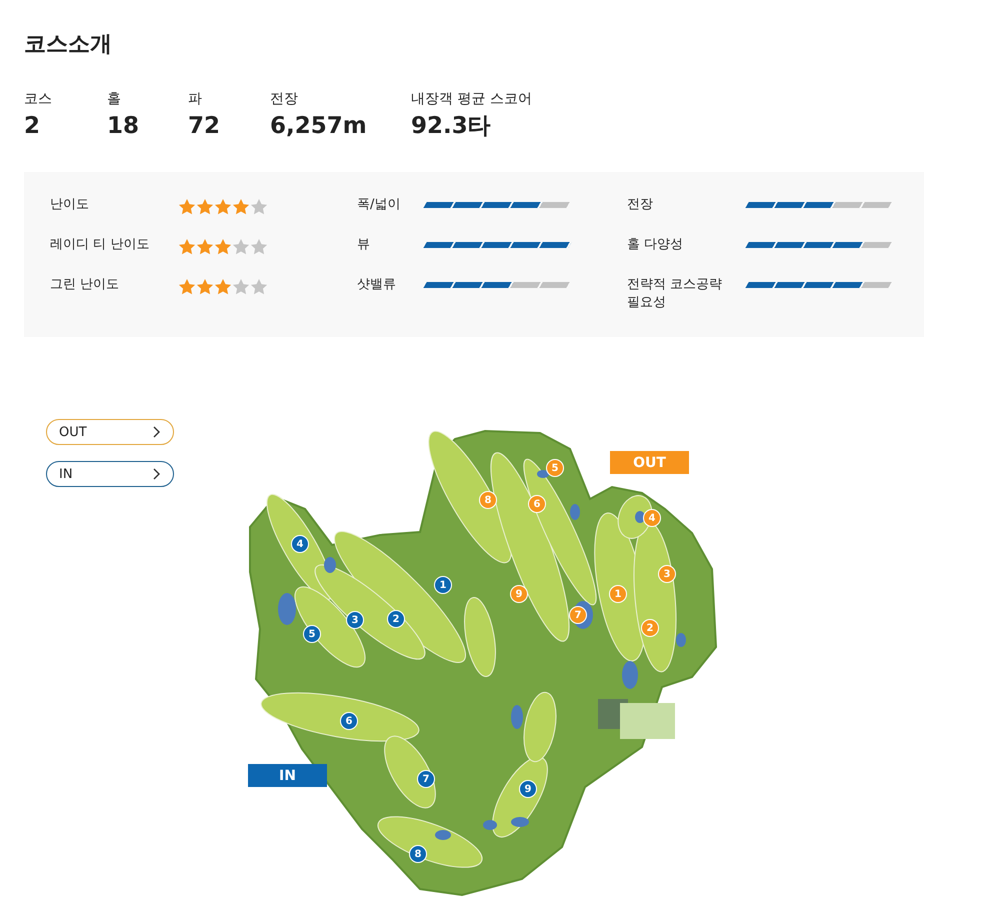 The width and height of the screenshot is (995, 920). What do you see at coordinates (451, 126) in the screenshot?
I see `stat-value: 92.3타` at bounding box center [451, 126].